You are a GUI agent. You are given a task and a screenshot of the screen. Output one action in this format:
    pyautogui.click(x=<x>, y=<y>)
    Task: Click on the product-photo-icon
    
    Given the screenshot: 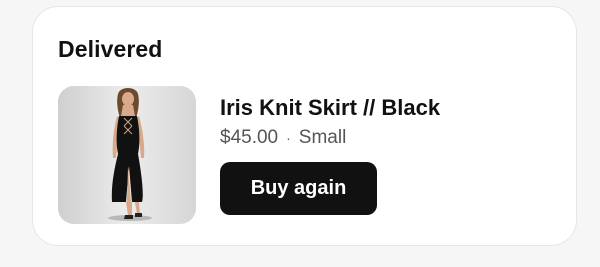 What is the action you would take?
    pyautogui.click(x=127, y=155)
    